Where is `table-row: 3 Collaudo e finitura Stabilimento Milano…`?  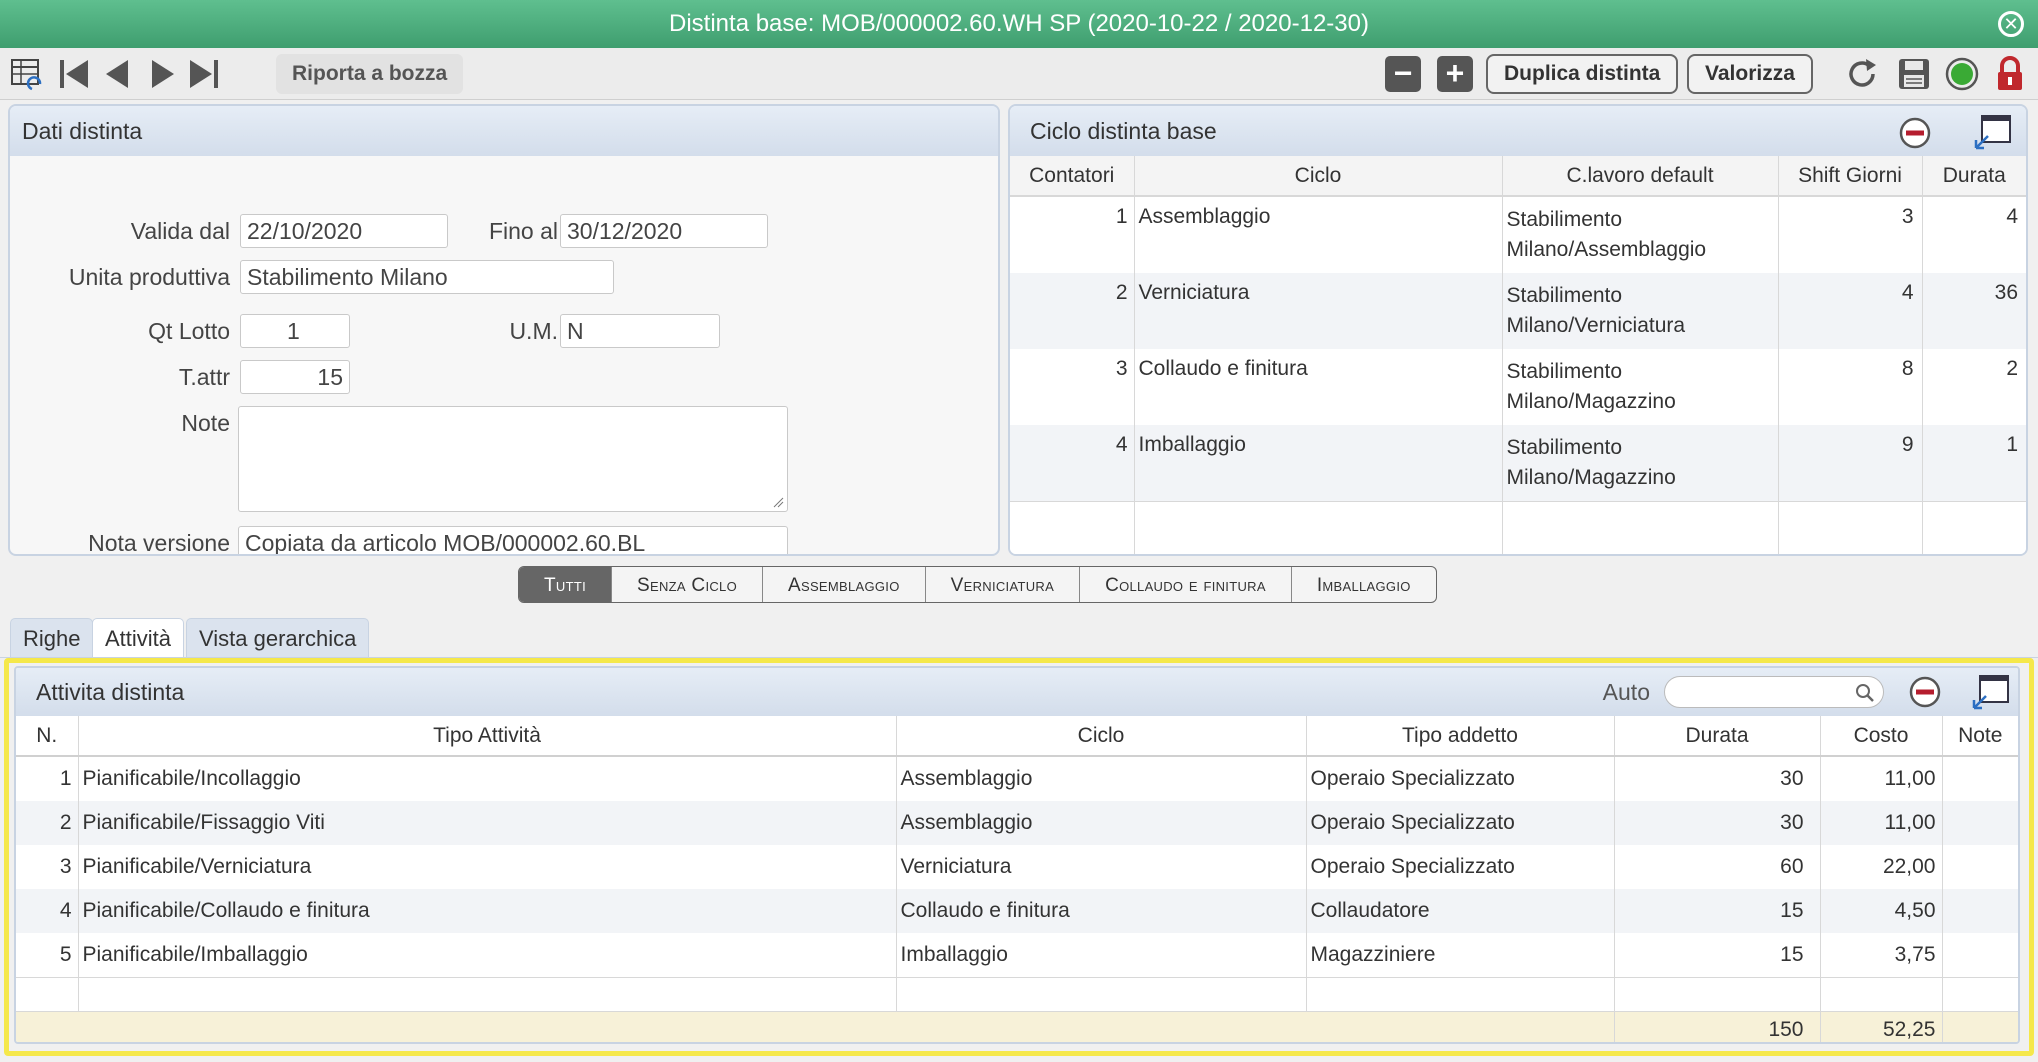 table-row: 3 Collaudo e finitura Stabilimento Milano… is located at coordinates (1518, 387).